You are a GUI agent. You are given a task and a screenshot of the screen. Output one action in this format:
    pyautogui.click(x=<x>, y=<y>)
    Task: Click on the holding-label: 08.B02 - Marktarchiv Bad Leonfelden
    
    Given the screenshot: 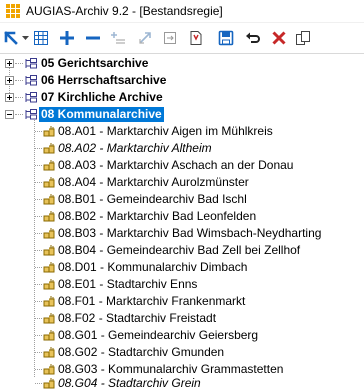 What is the action you would take?
    pyautogui.click(x=157, y=216)
    